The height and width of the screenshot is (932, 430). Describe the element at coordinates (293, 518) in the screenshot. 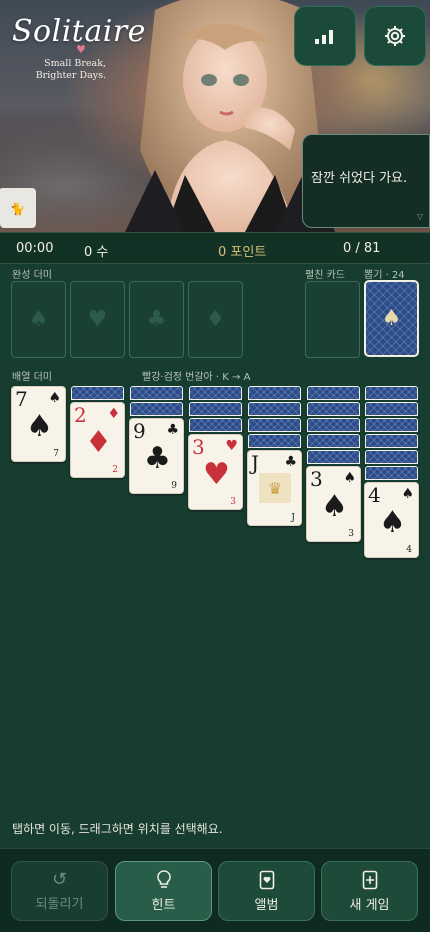

I see `card-rank-small: J` at that location.